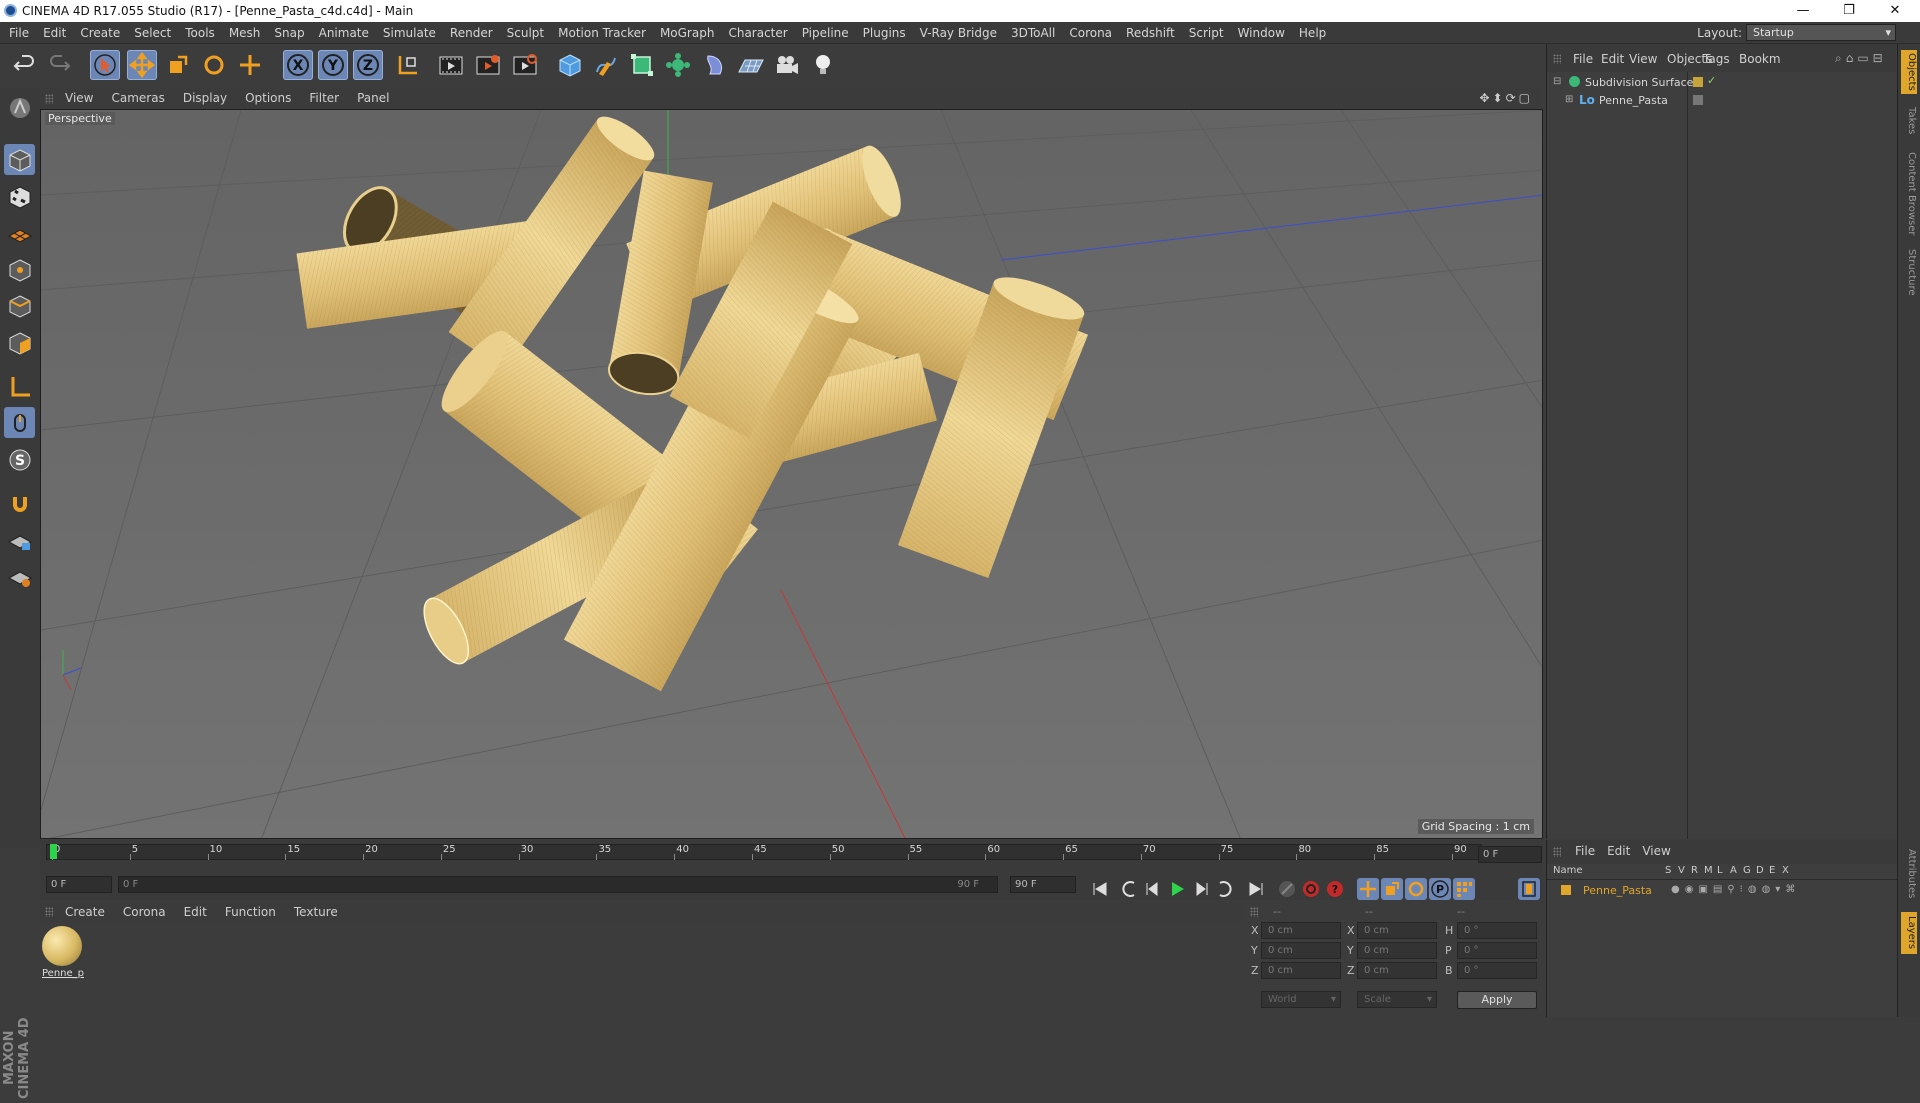  What do you see at coordinates (1497, 970) in the screenshot?
I see `rotation-field-b: 0 °` at bounding box center [1497, 970].